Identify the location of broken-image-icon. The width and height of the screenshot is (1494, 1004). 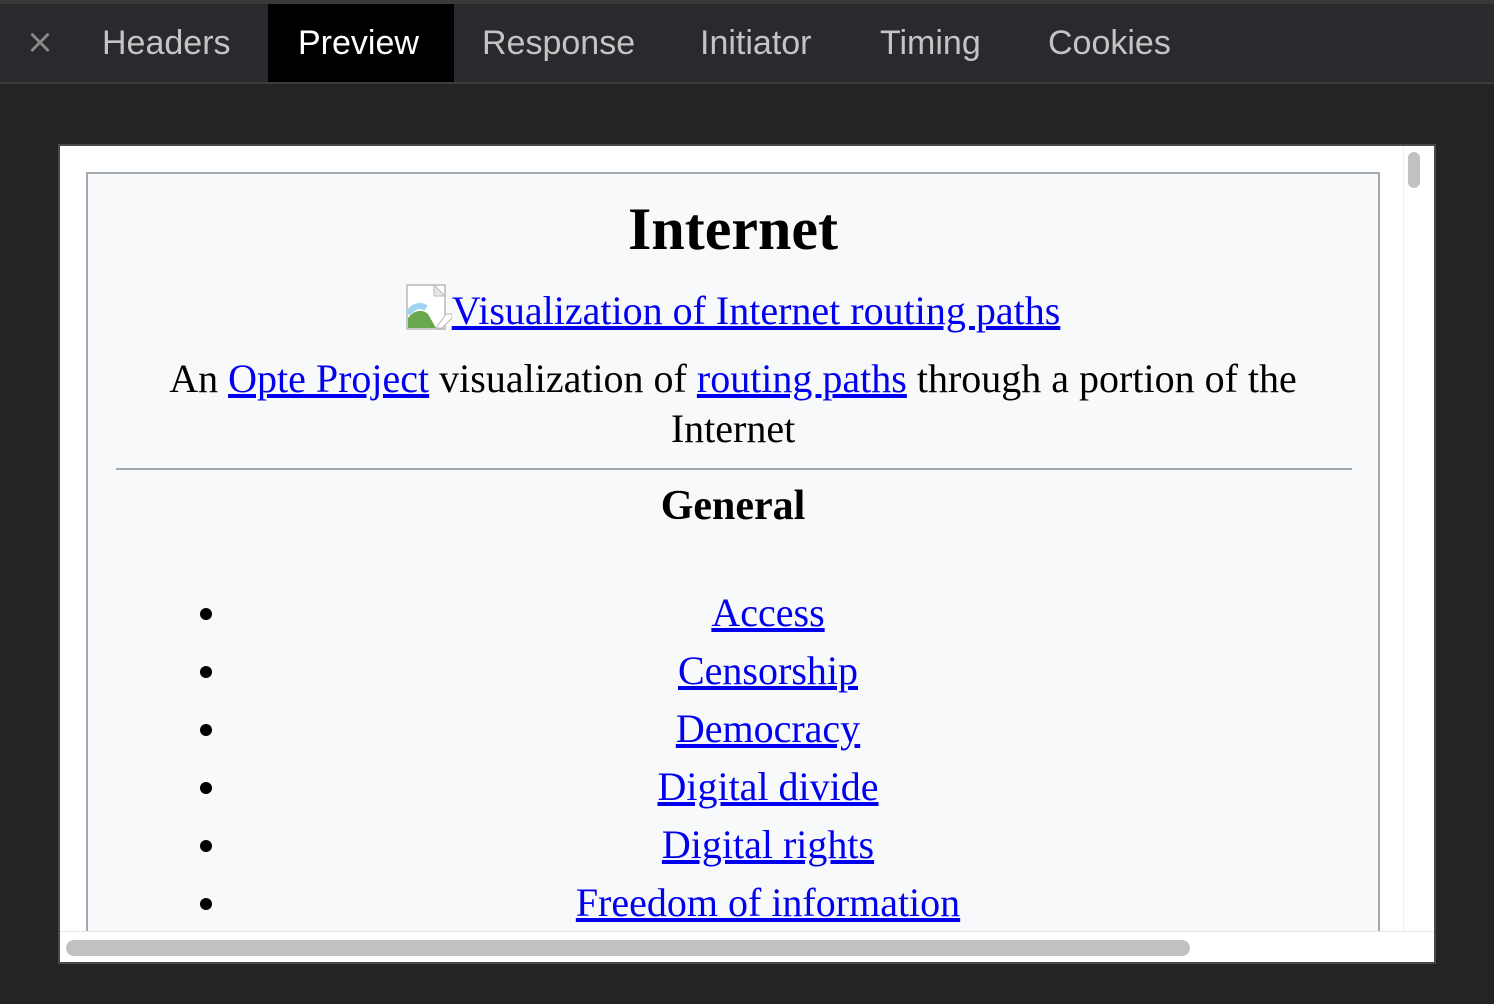
(429, 306).